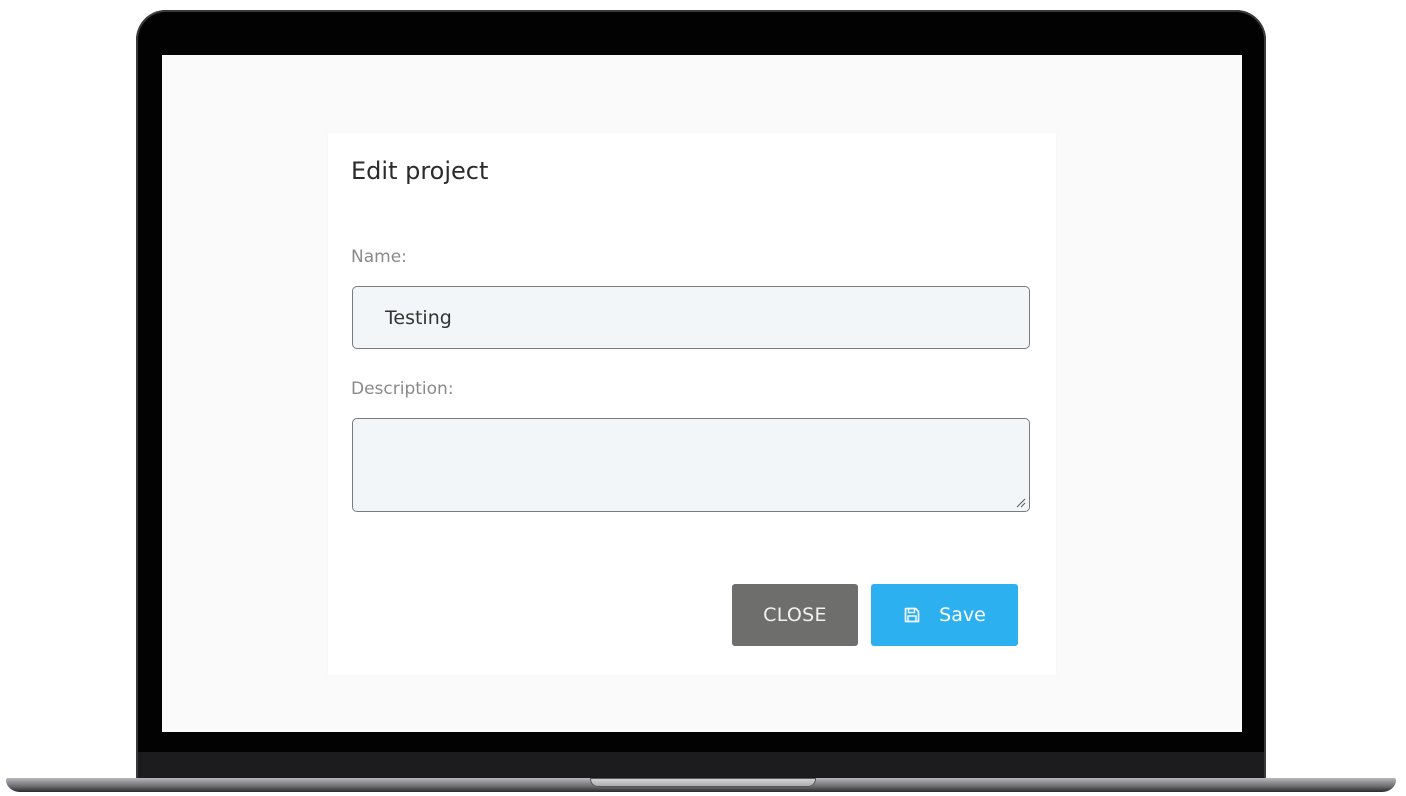 Image resolution: width=1406 pixels, height=796 pixels. I want to click on description-label: Description:, so click(402, 389).